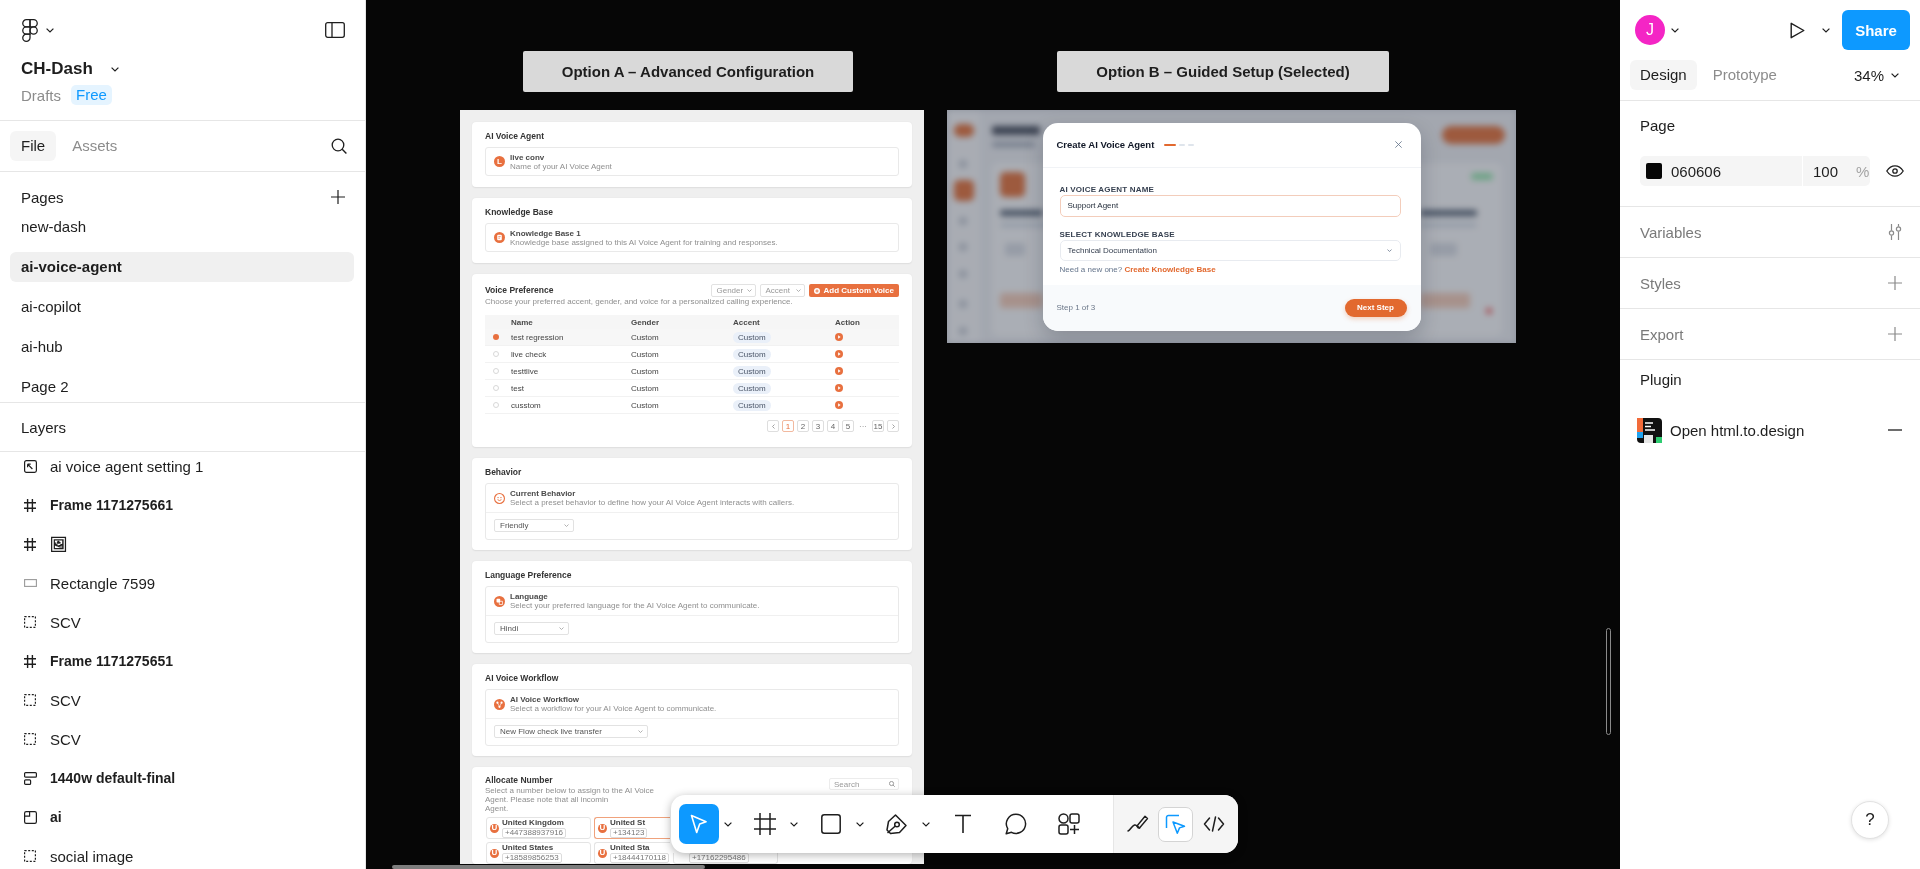  Describe the element at coordinates (529, 596) in the screenshot. I see `setting-name: Language` at that location.